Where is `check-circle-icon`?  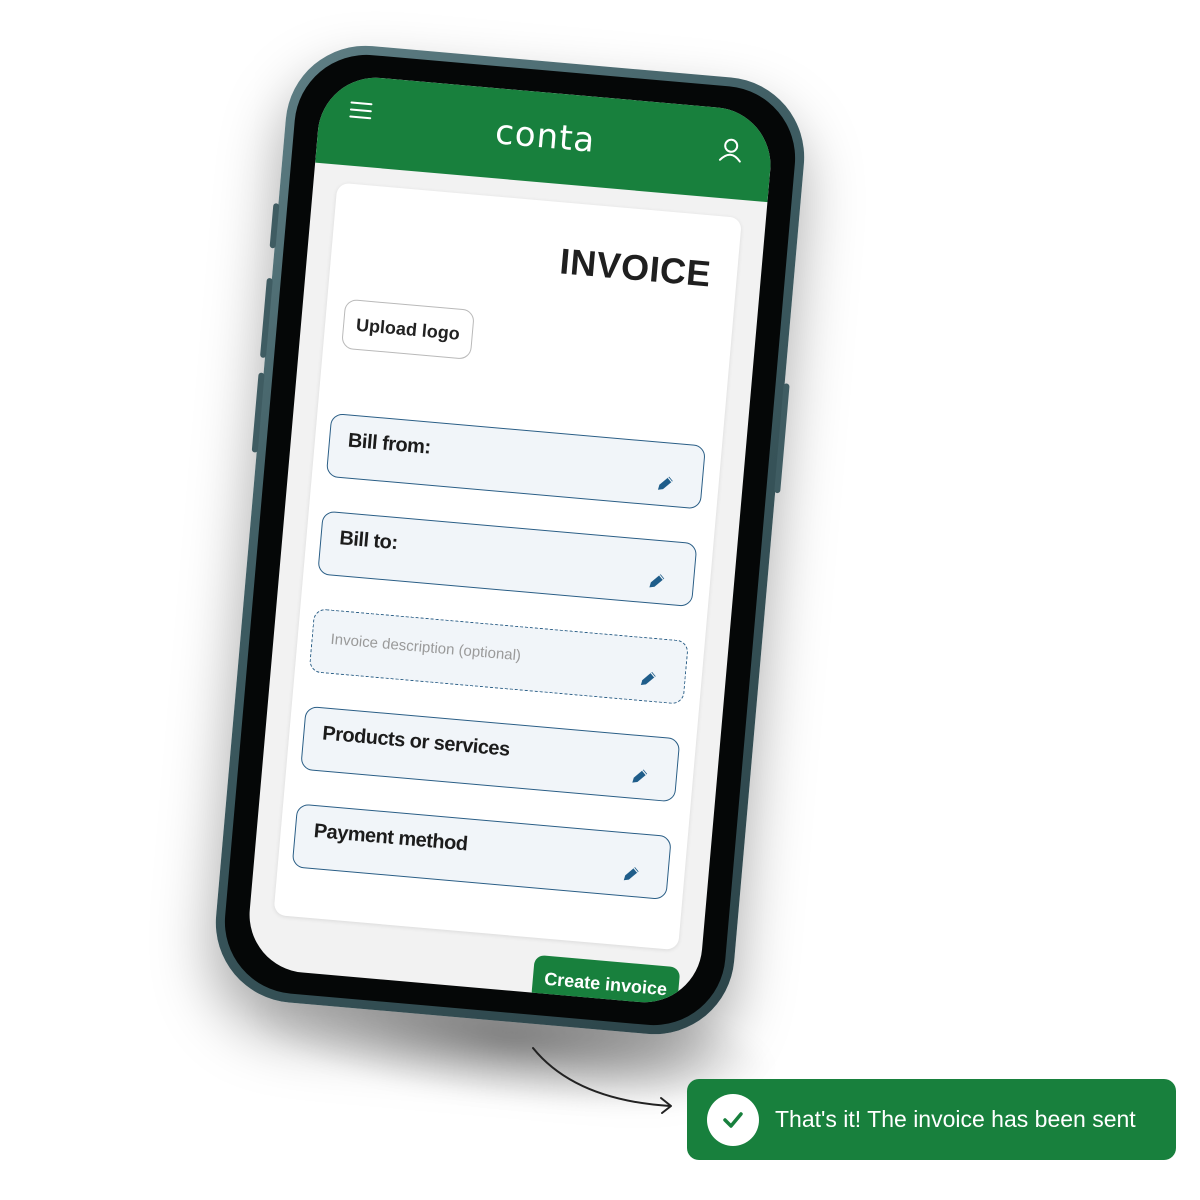 check-circle-icon is located at coordinates (733, 1119).